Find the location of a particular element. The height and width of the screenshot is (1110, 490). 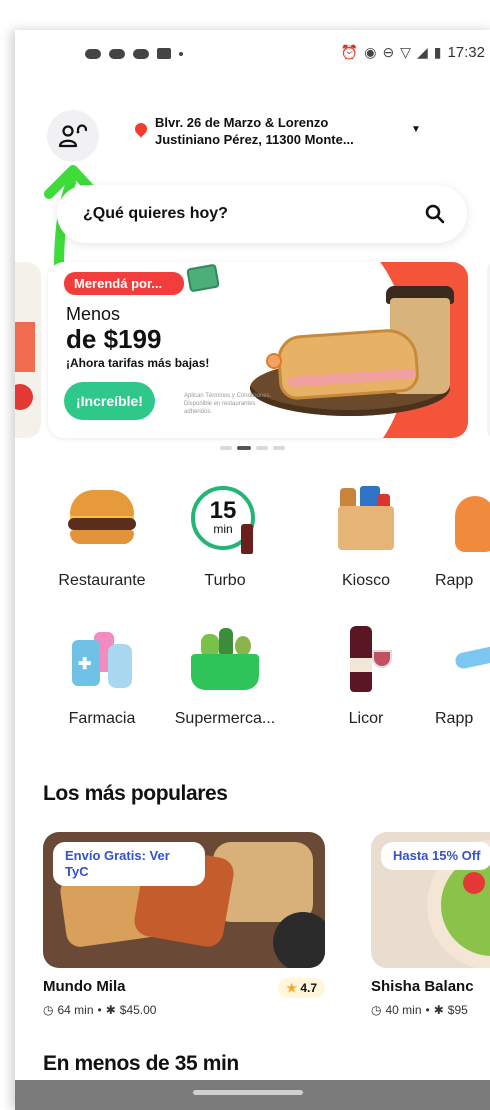

signal-icon: ◢ is located at coordinates (422, 52).